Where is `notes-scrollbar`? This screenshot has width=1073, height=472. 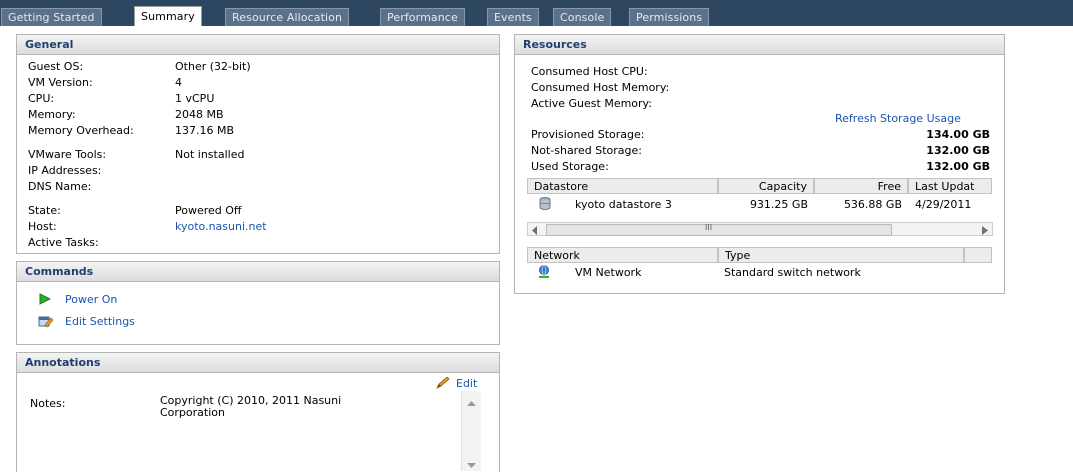
notes-scrollbar is located at coordinates (471, 431).